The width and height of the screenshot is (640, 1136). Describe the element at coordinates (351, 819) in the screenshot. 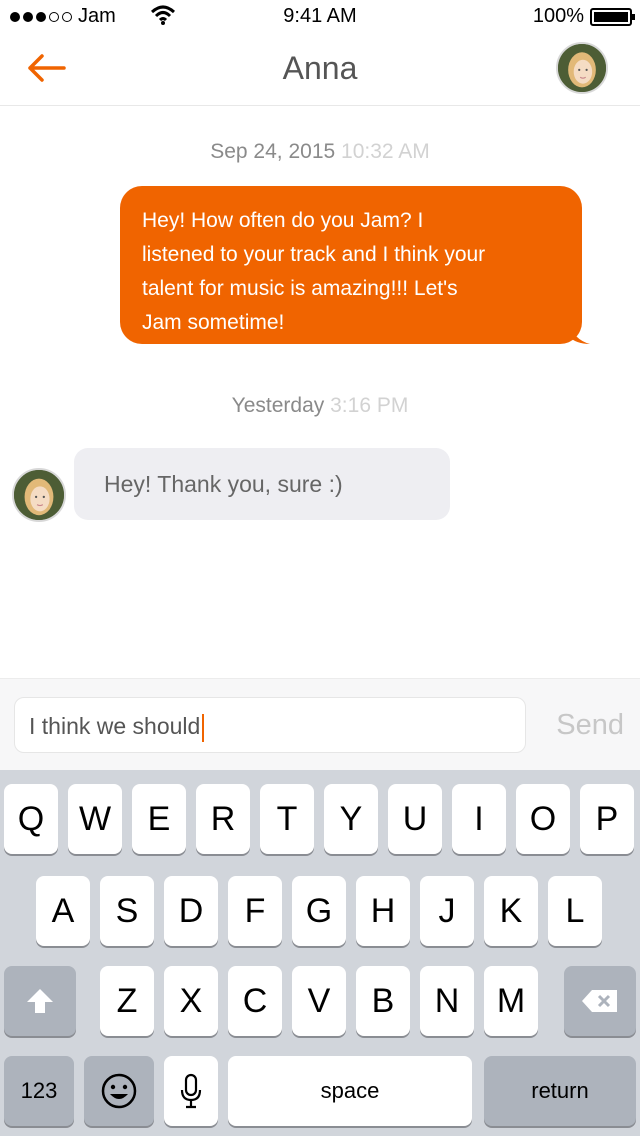

I see `key-y: Y` at that location.